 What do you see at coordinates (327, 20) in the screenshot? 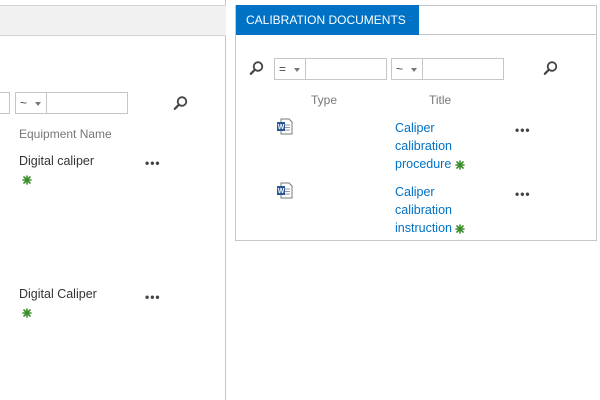
I see `tab-calibration-documents: CALIBRATION DOCUMENTS` at bounding box center [327, 20].